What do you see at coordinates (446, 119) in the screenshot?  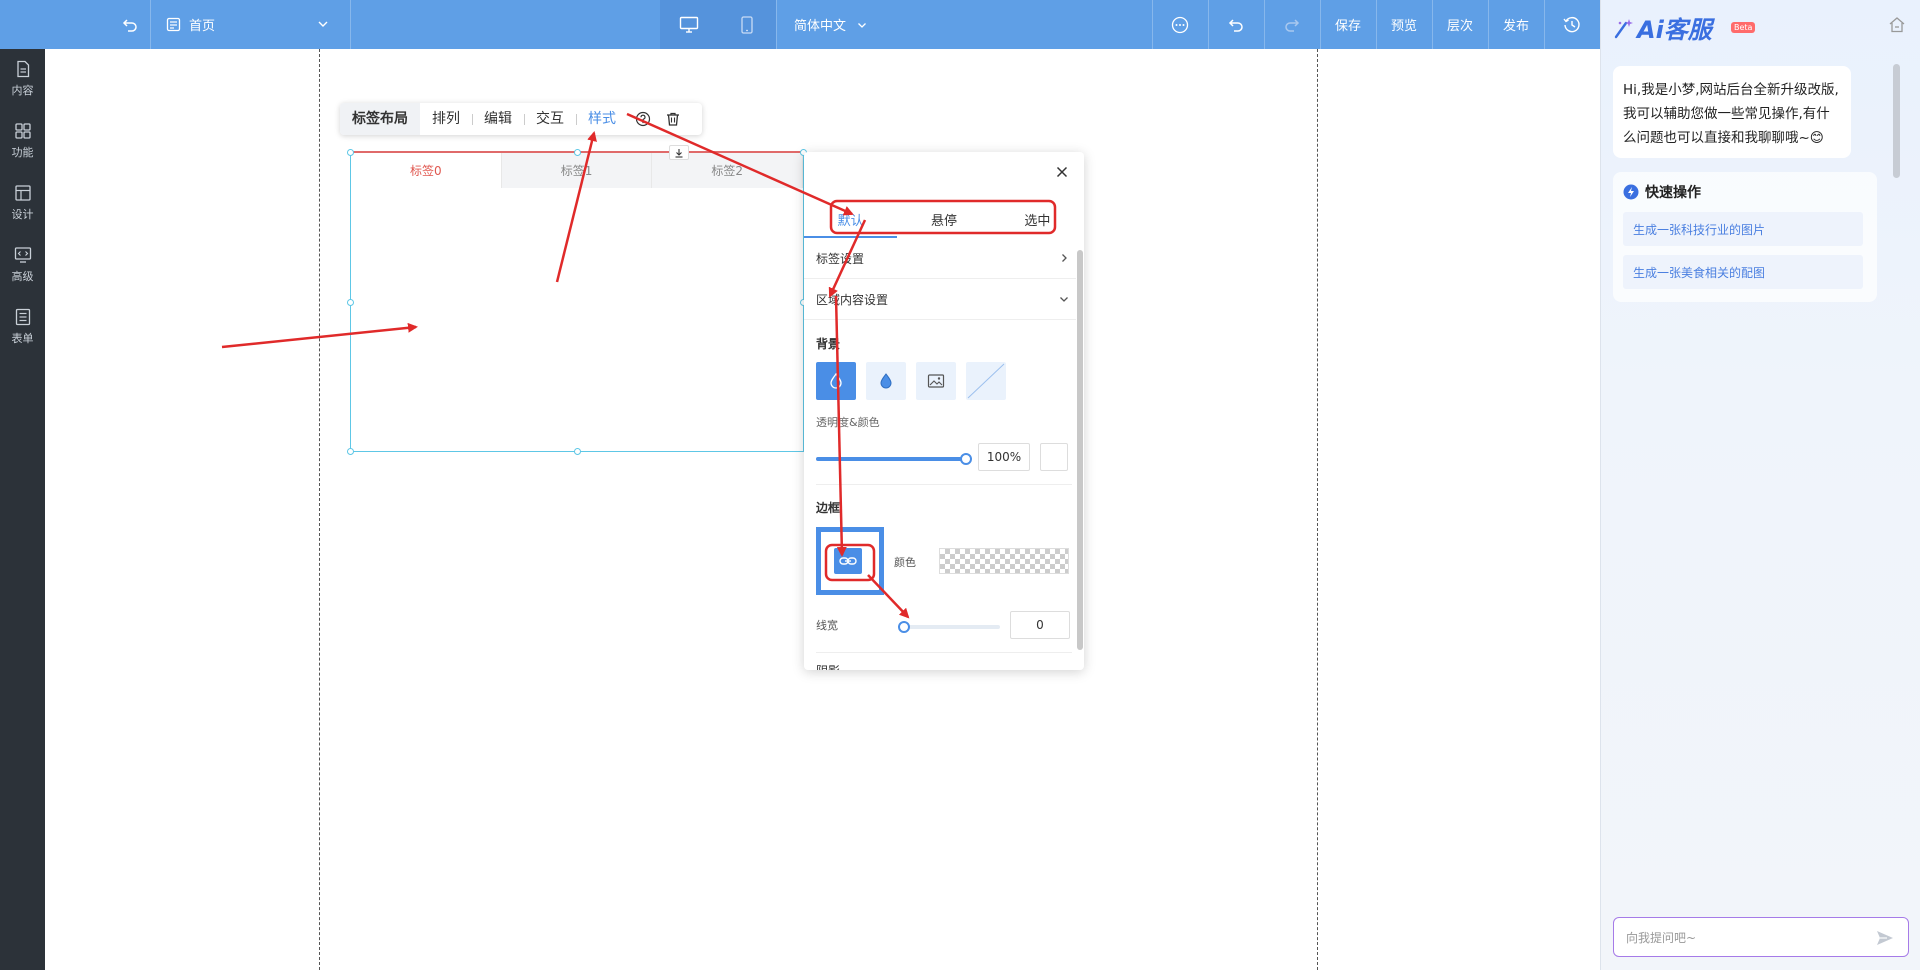 I see `arrange-button: 排列` at bounding box center [446, 119].